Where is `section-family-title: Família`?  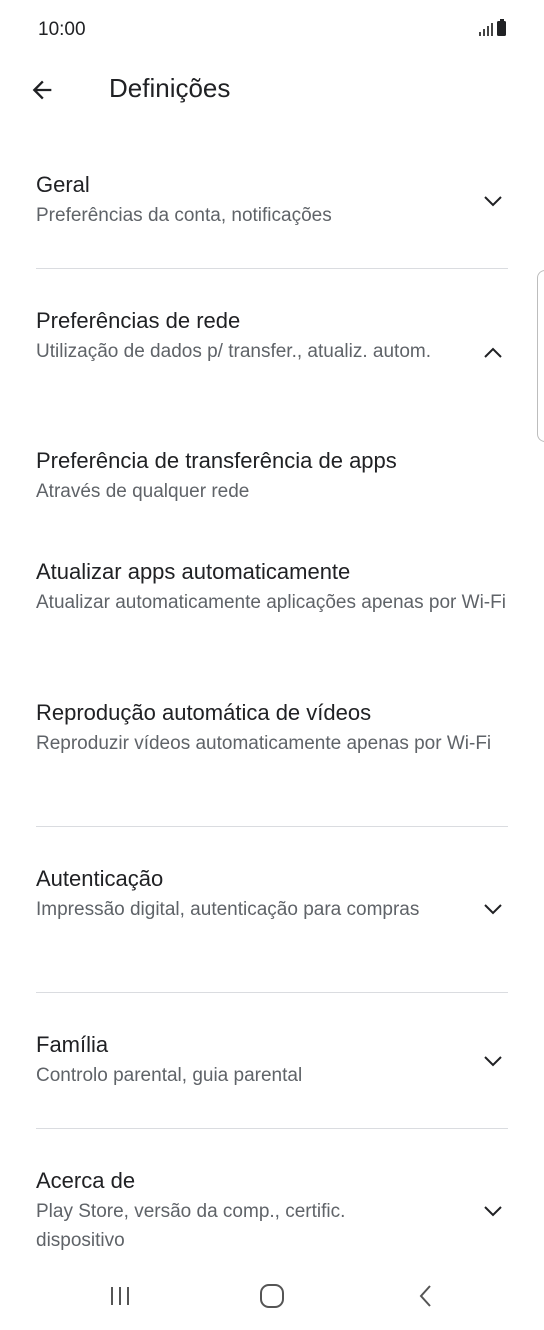
section-family-title: Família is located at coordinates (72, 1044).